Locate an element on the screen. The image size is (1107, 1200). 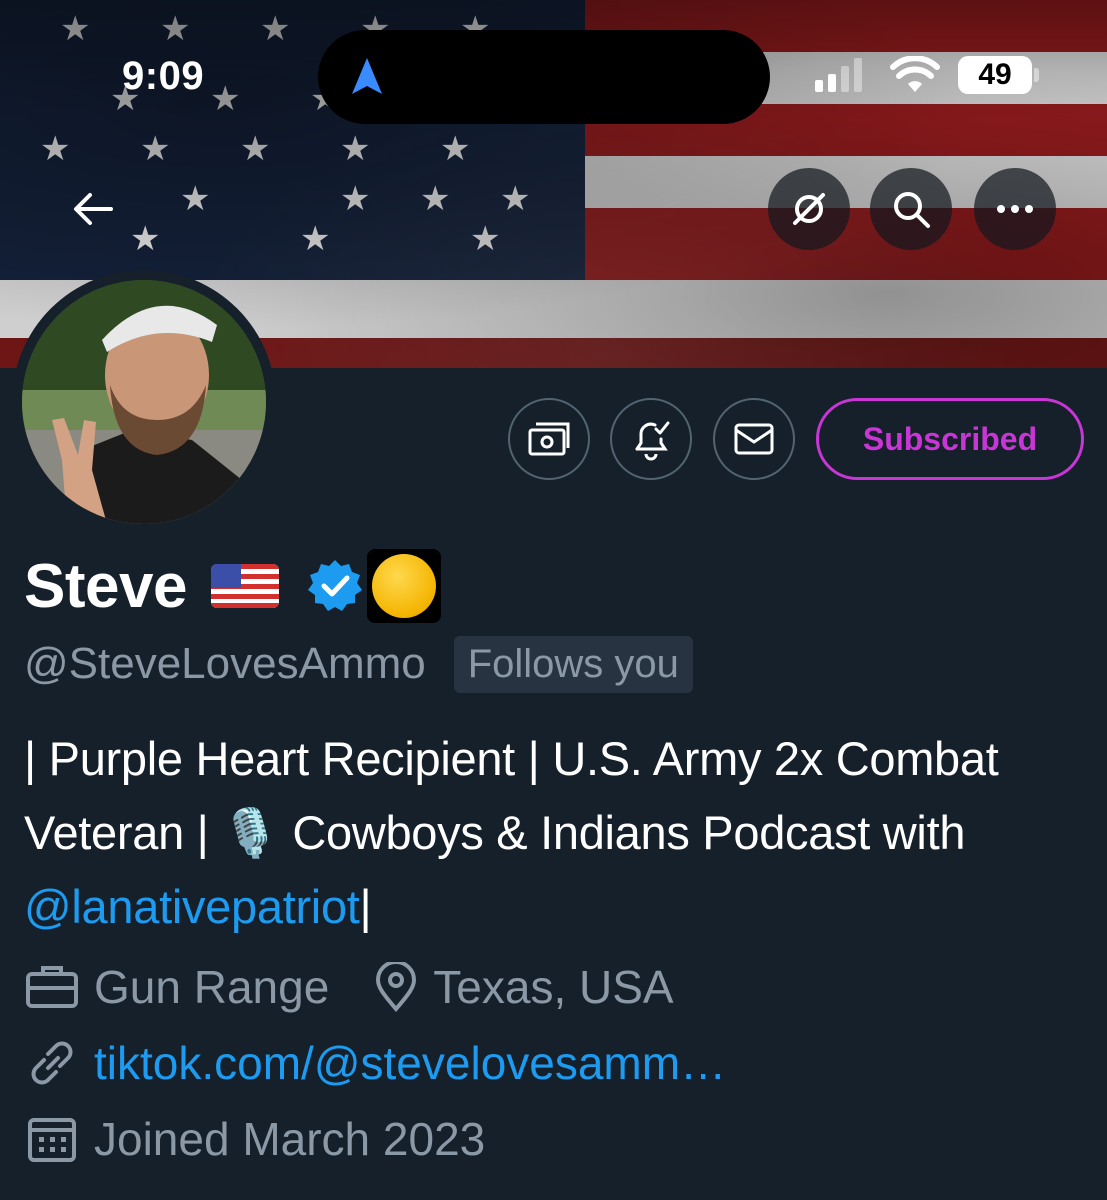
profile-category: Gun Range is located at coordinates (212, 987).